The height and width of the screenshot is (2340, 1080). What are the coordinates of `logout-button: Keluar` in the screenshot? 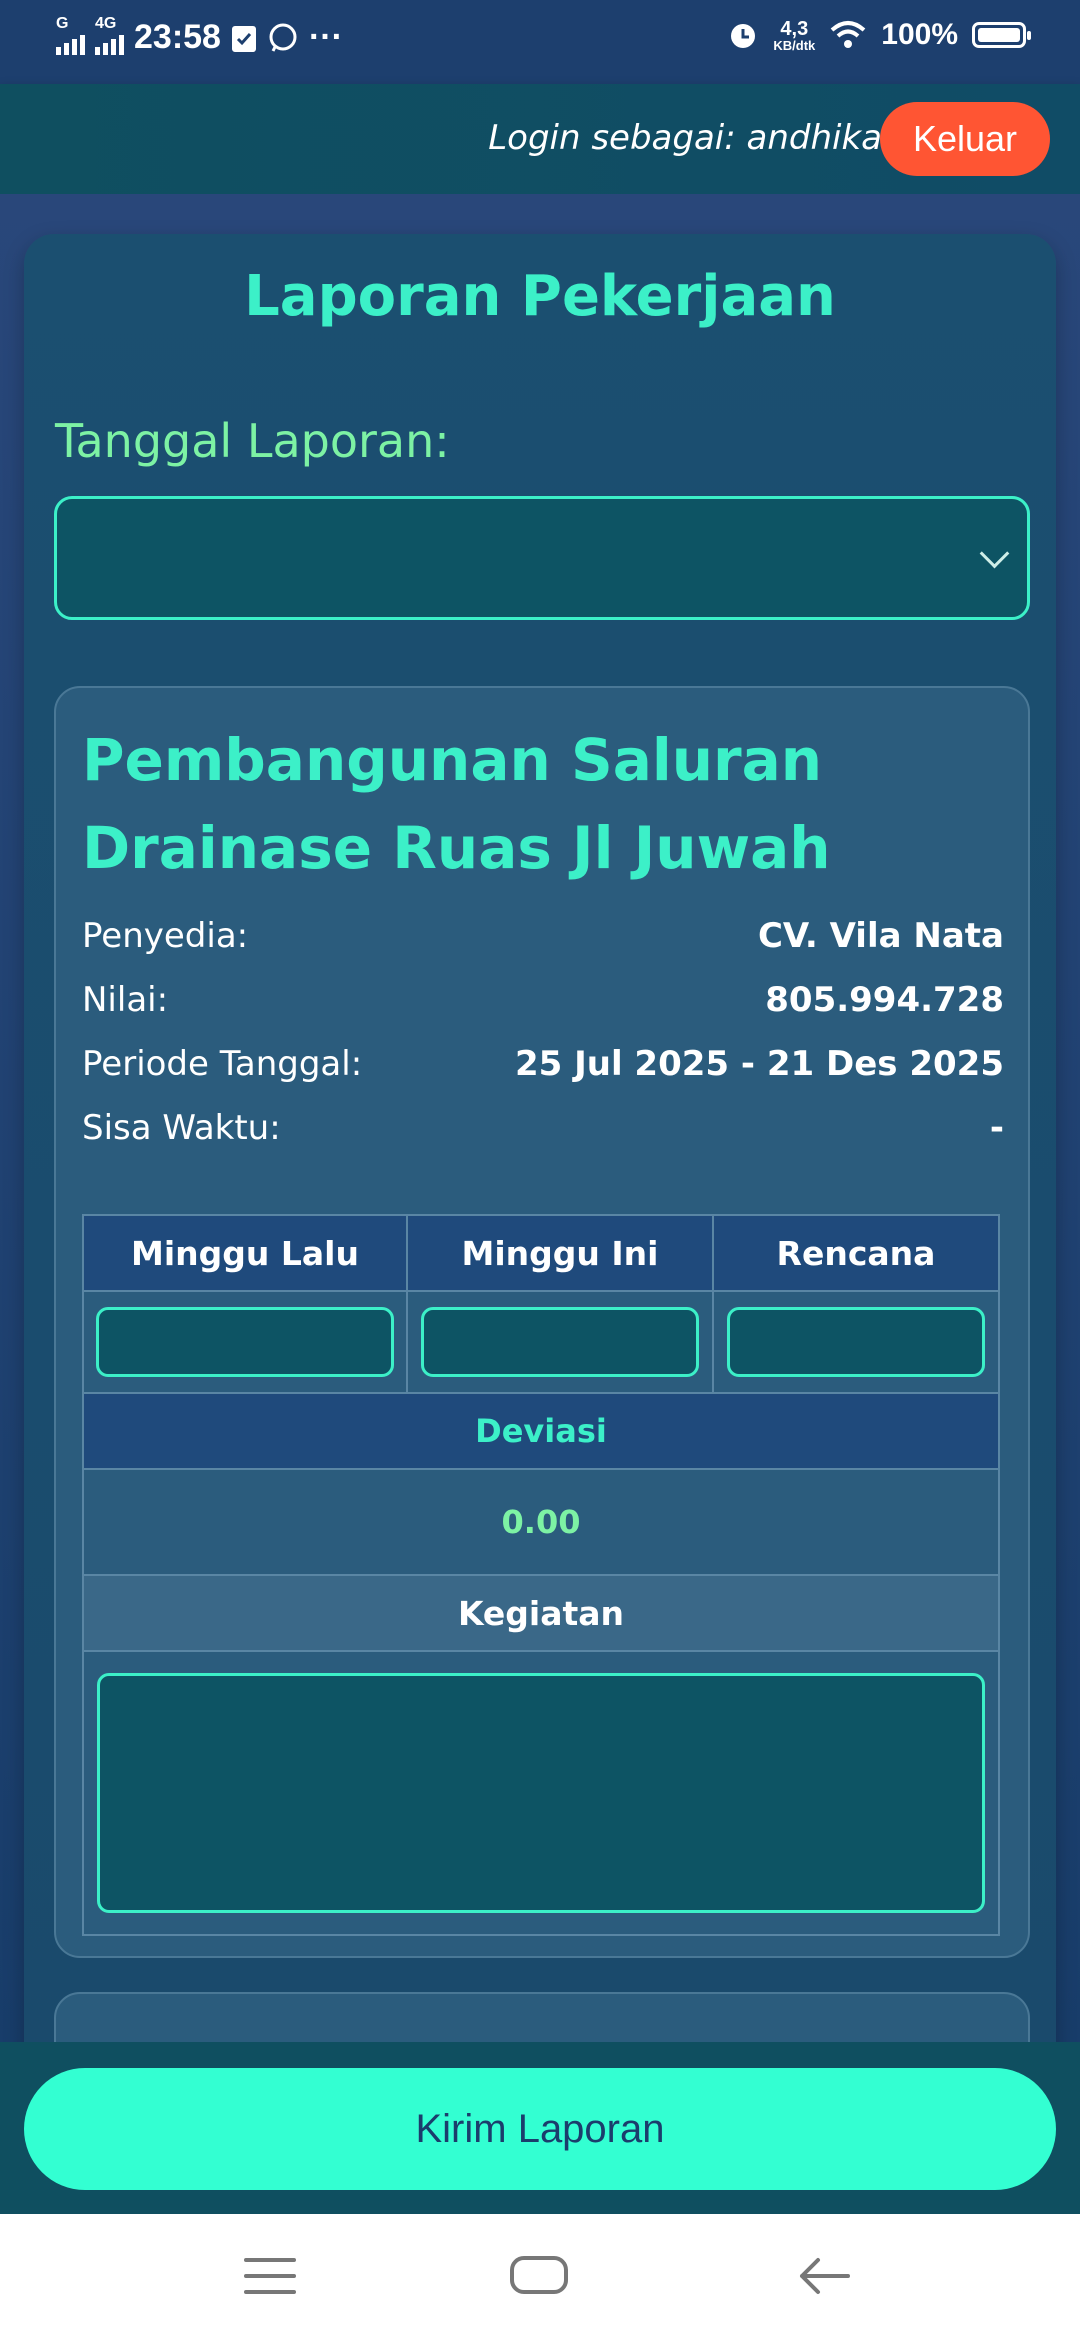 It's located at (965, 139).